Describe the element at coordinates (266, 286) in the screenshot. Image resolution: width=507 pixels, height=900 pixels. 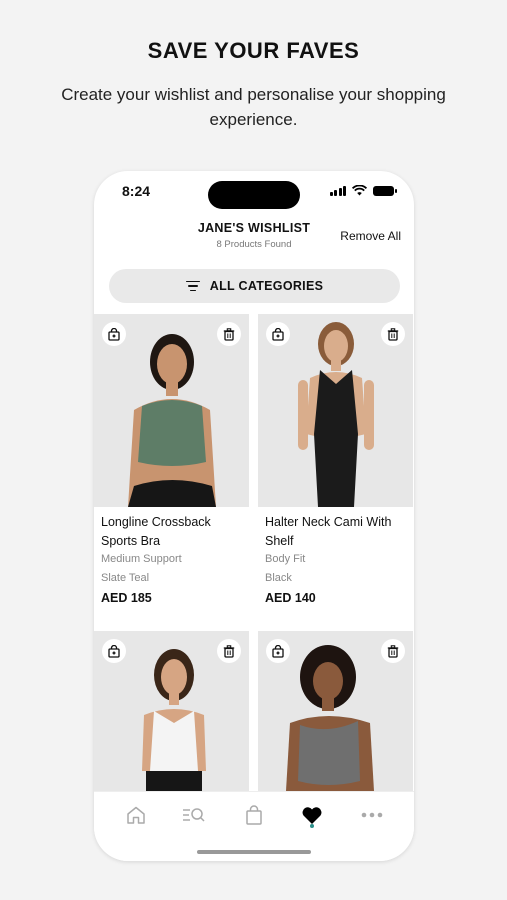
I see `all-categories-label: ALL CATEGORIES` at that location.